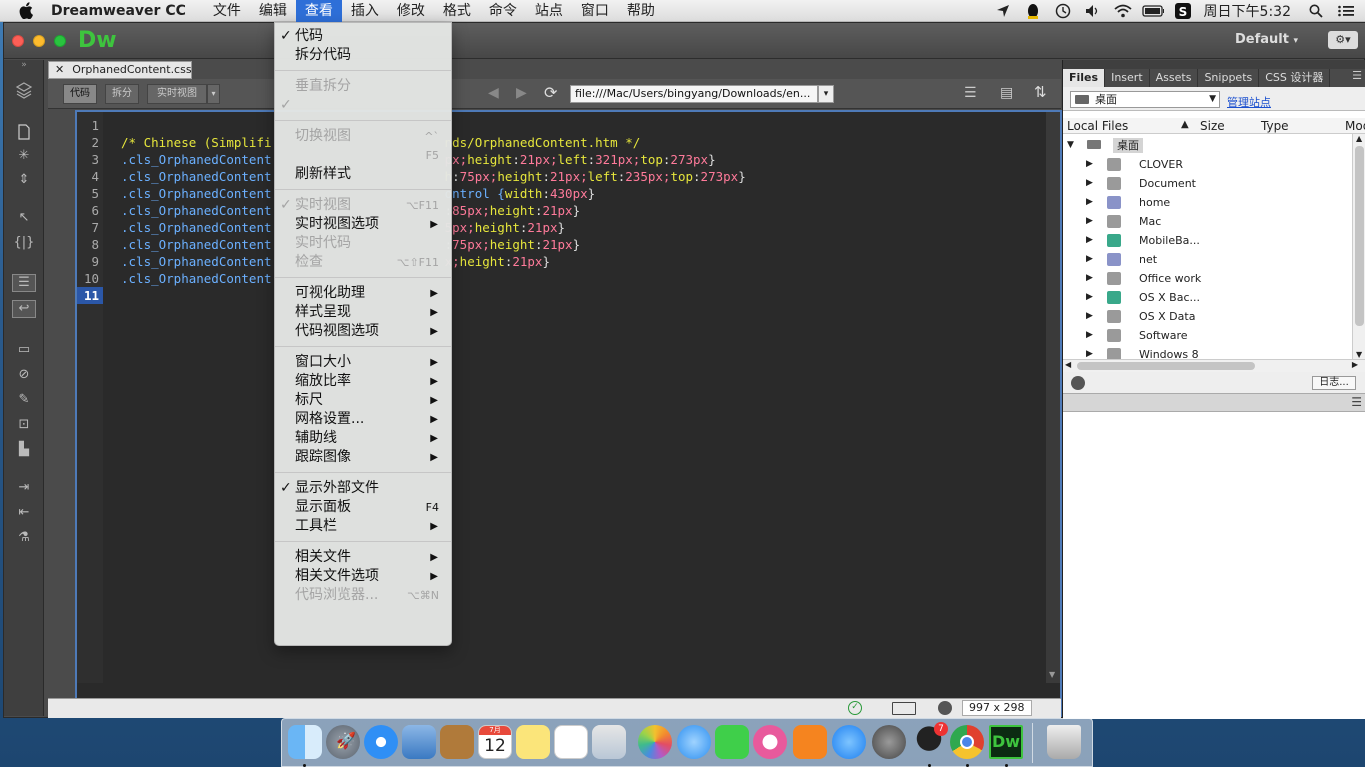 This screenshot has width=1365, height=767. I want to click on connection-status-icon, so click(1078, 383).